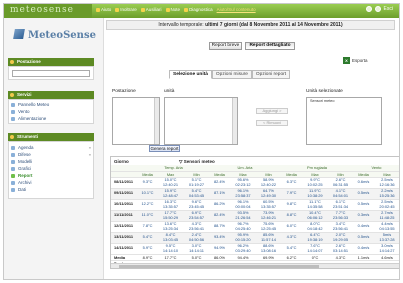 This screenshot has height=283, width=403. Describe the element at coordinates (243, 183) in the screenshot. I see `table-cell: 95.6% 02:23:12` at that location.